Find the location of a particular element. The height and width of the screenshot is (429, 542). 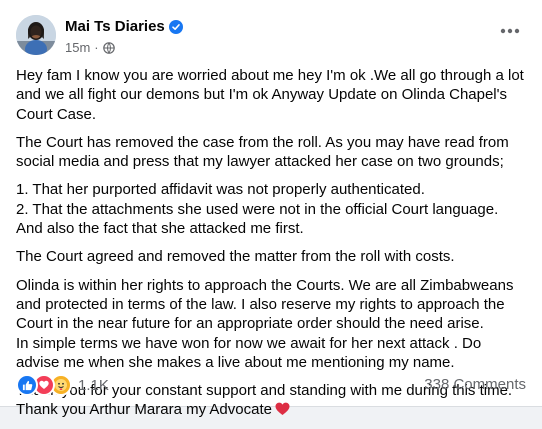

author-name: Mai Ts Diaries is located at coordinates (115, 26).